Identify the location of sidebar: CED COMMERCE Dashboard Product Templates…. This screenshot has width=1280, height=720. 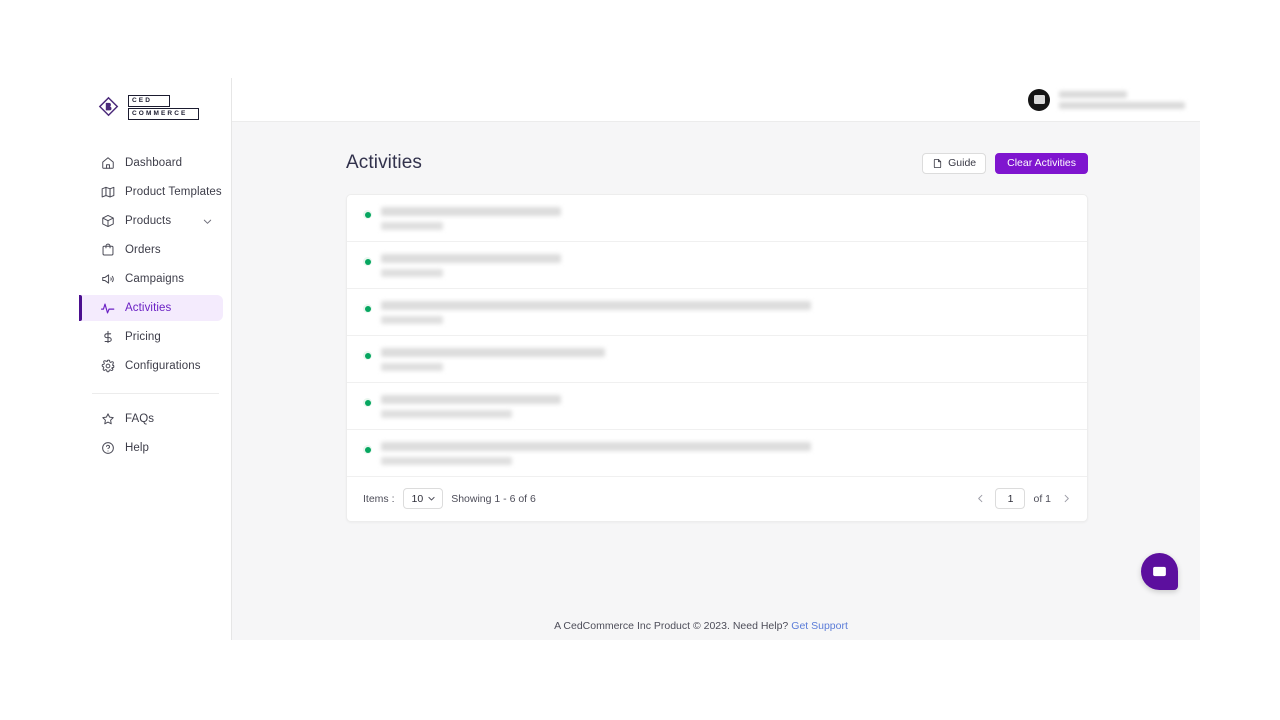
(155, 359).